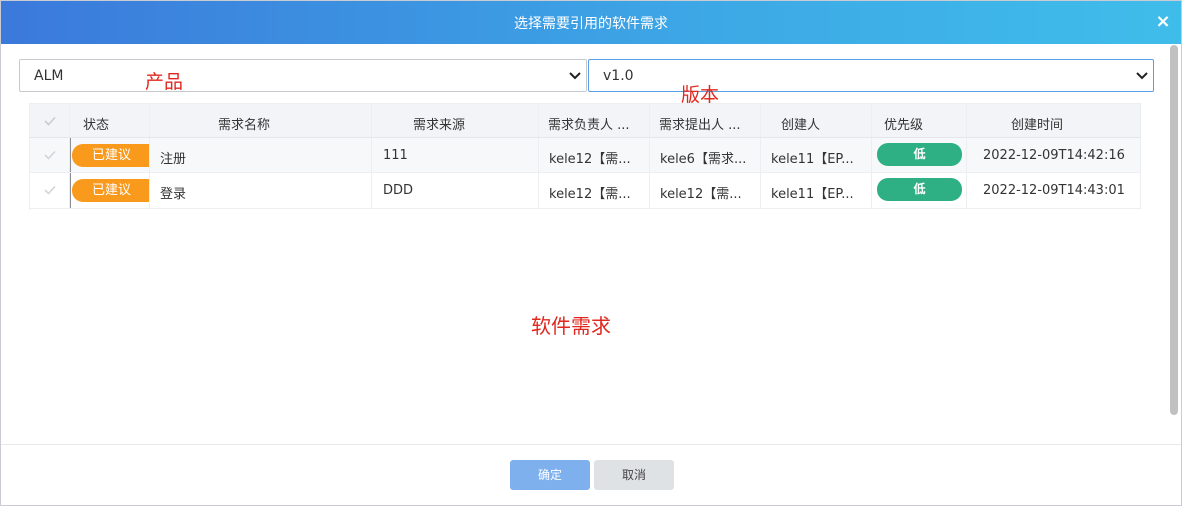 This screenshot has height=506, width=1182. I want to click on column-header-status: 状态, so click(110, 120).